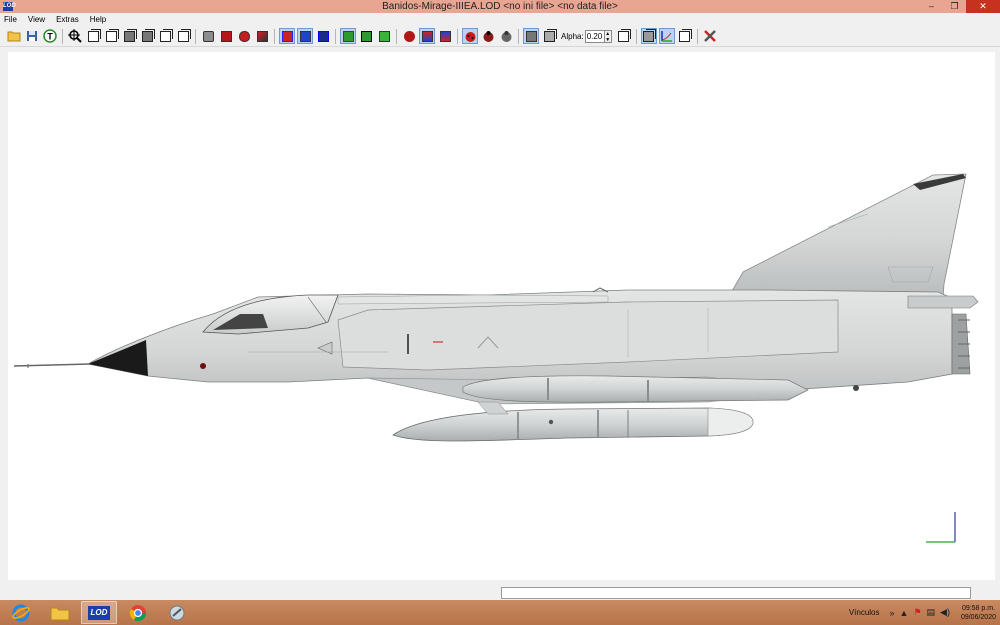 Image resolution: width=1000 pixels, height=625 pixels. I want to click on svg-text: T, so click(50, 37).